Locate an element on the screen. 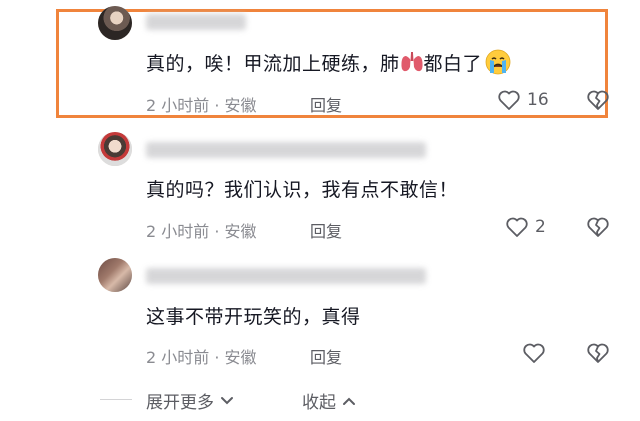 The image size is (640, 421). like-button: 16 is located at coordinates (523, 100).